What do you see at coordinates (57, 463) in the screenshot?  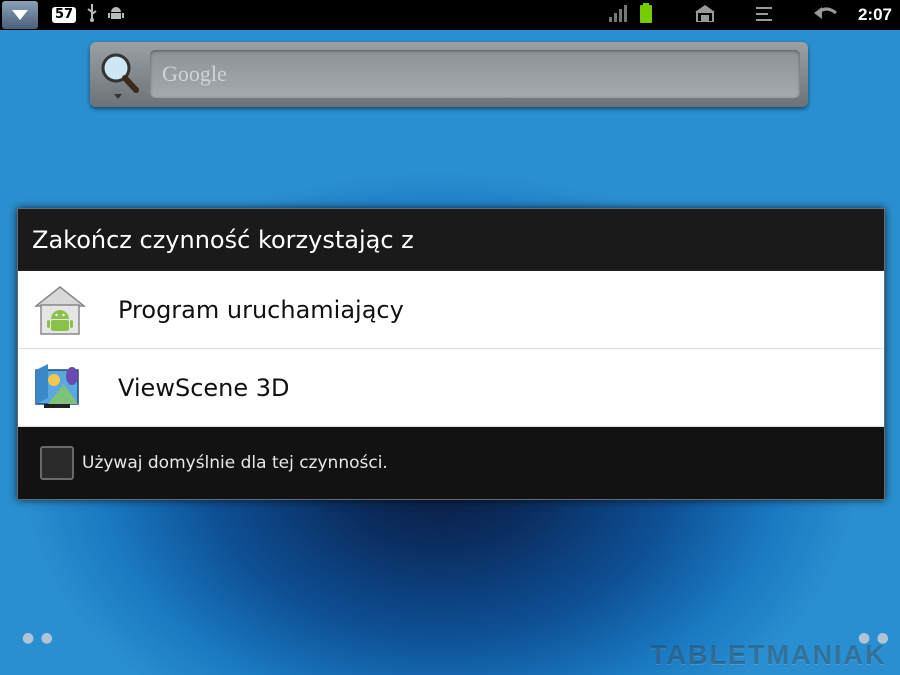 I see `use-by-default-checkbox` at bounding box center [57, 463].